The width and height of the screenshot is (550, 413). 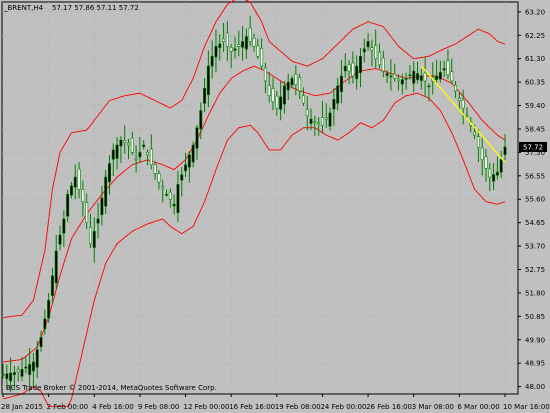 What do you see at coordinates (535, 387) in the screenshot?
I see `price-tick-label: 48.00` at bounding box center [535, 387].